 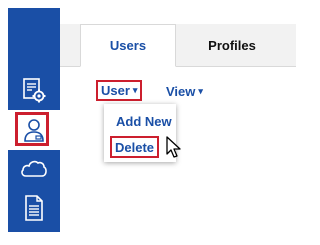 I want to click on mouse-pointer-icon, so click(x=174, y=148).